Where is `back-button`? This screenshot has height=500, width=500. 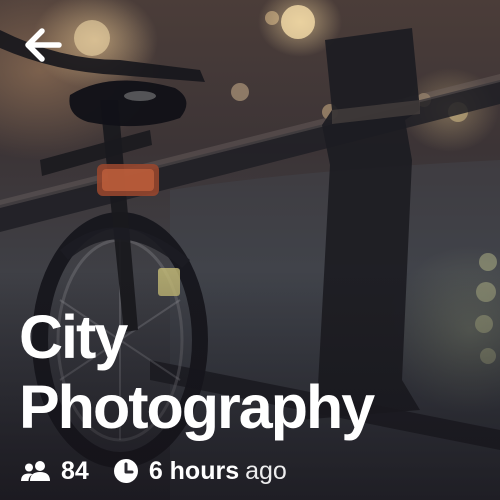
back-button is located at coordinates (42, 45).